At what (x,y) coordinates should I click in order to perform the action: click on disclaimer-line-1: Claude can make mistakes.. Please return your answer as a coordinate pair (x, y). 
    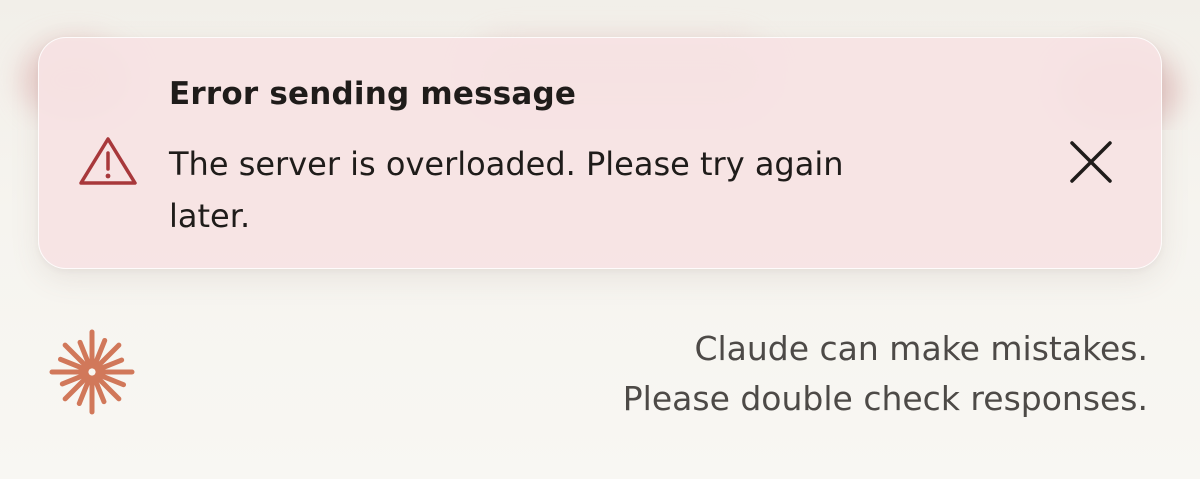
    Looking at the image, I should click on (921, 348).